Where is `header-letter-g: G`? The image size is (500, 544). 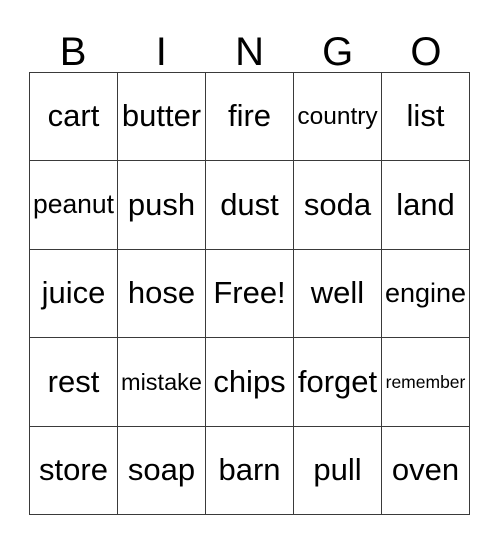 header-letter-g: G is located at coordinates (338, 52).